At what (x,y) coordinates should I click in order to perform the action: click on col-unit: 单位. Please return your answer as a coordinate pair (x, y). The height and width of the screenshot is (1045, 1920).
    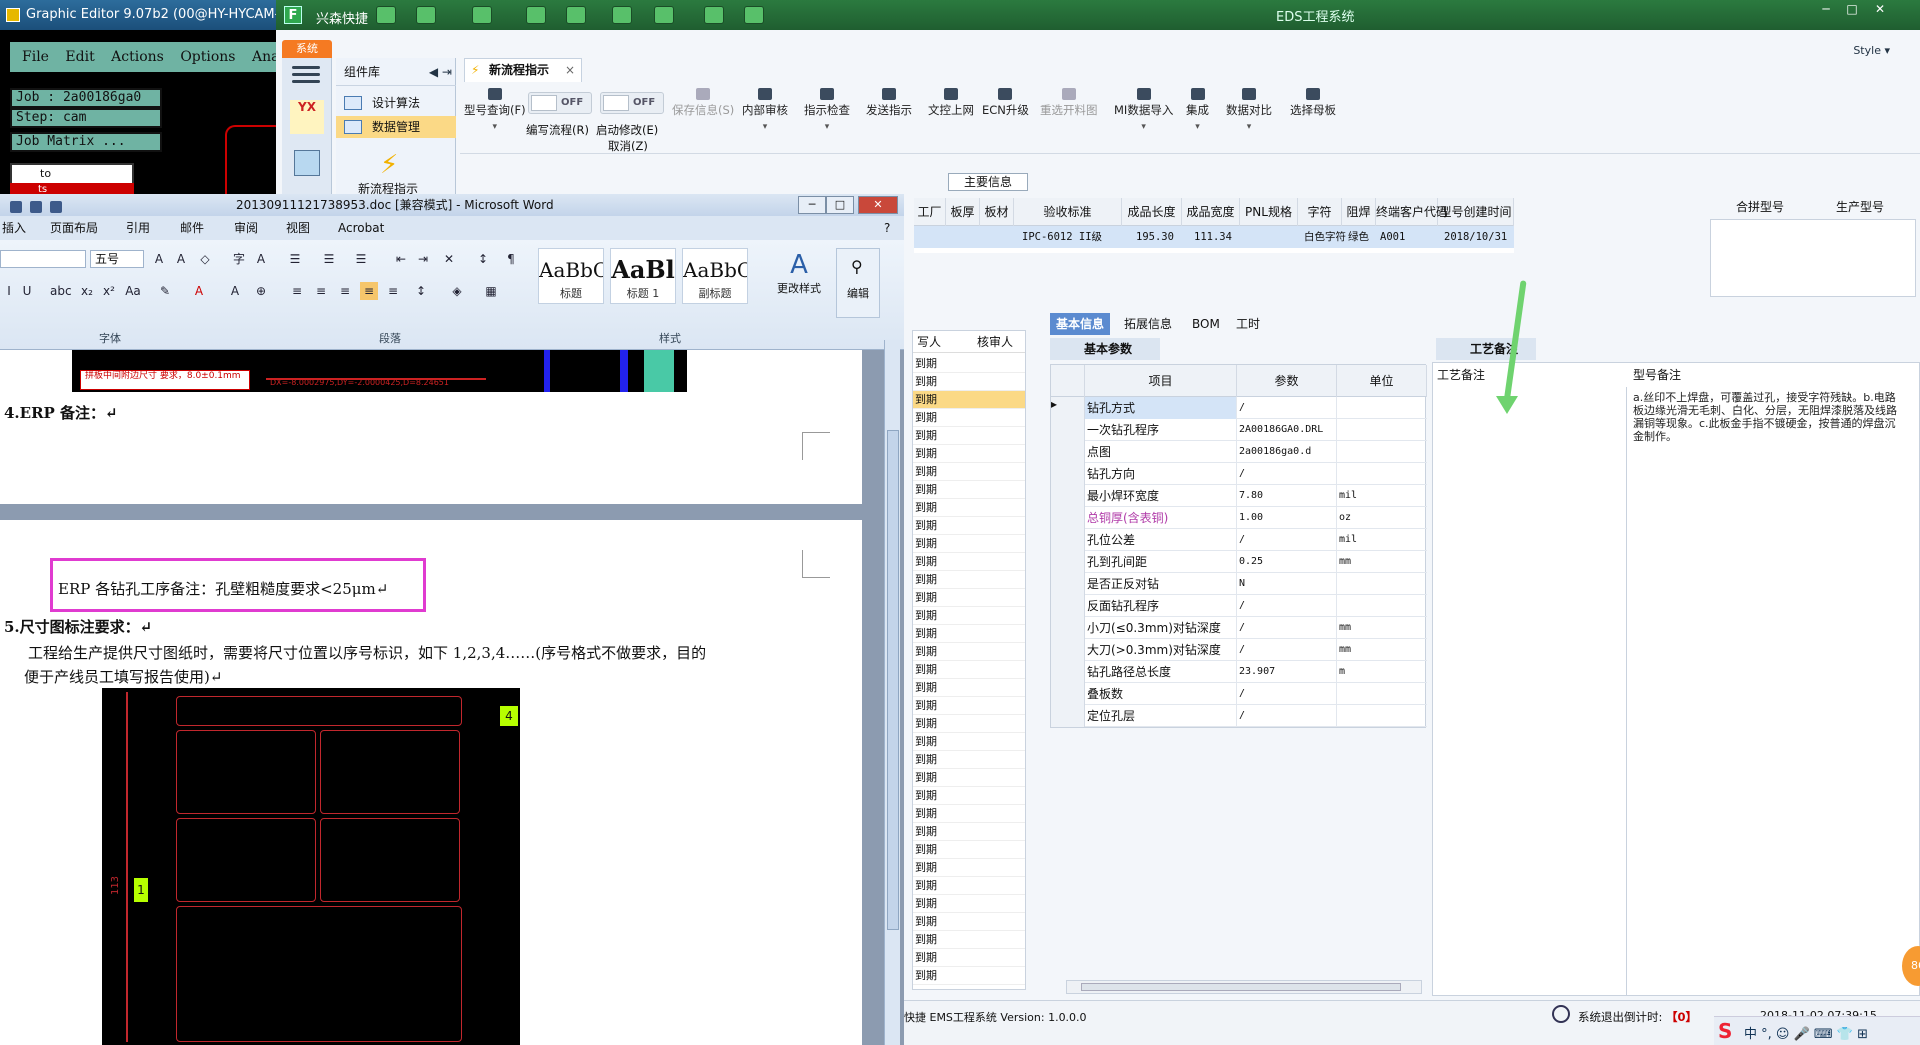
    Looking at the image, I should click on (1382, 381).